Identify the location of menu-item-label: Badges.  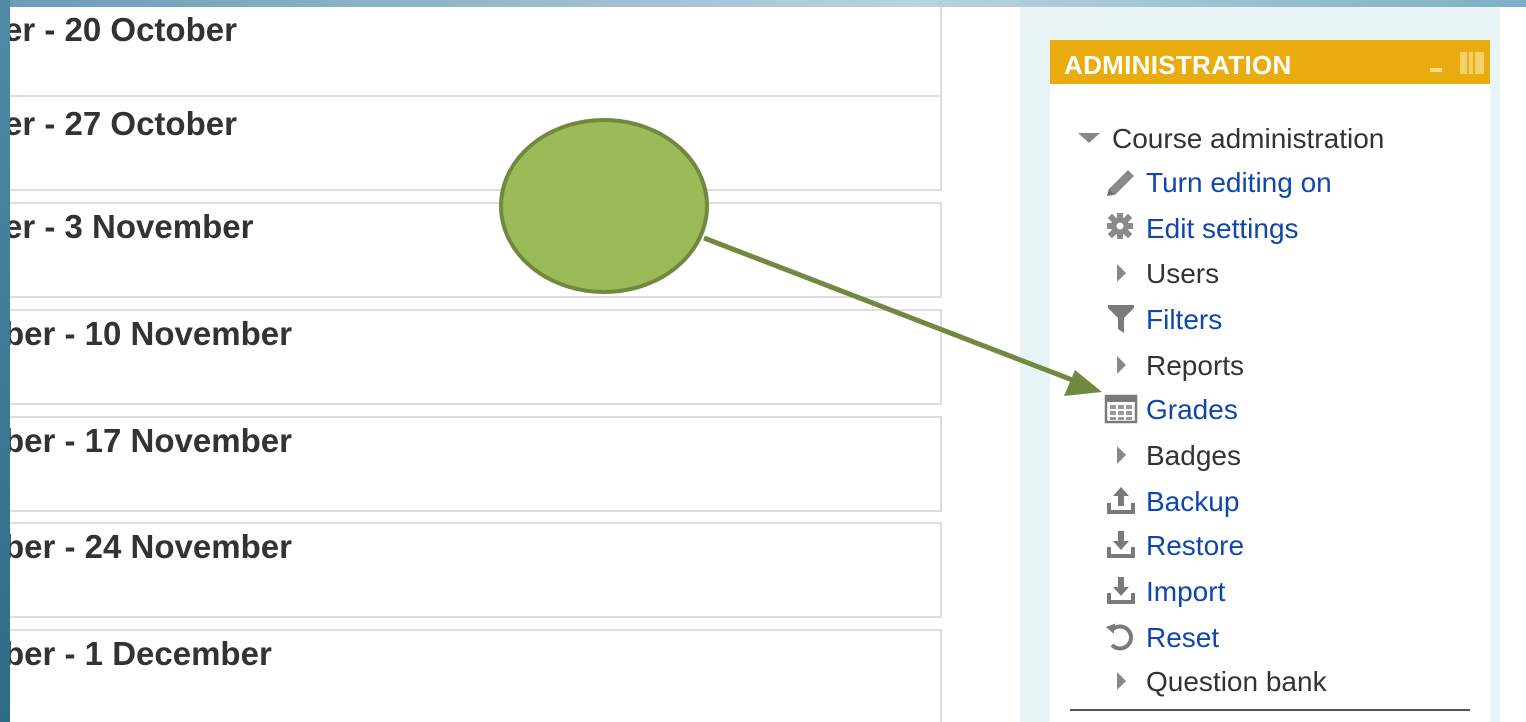
(1193, 455).